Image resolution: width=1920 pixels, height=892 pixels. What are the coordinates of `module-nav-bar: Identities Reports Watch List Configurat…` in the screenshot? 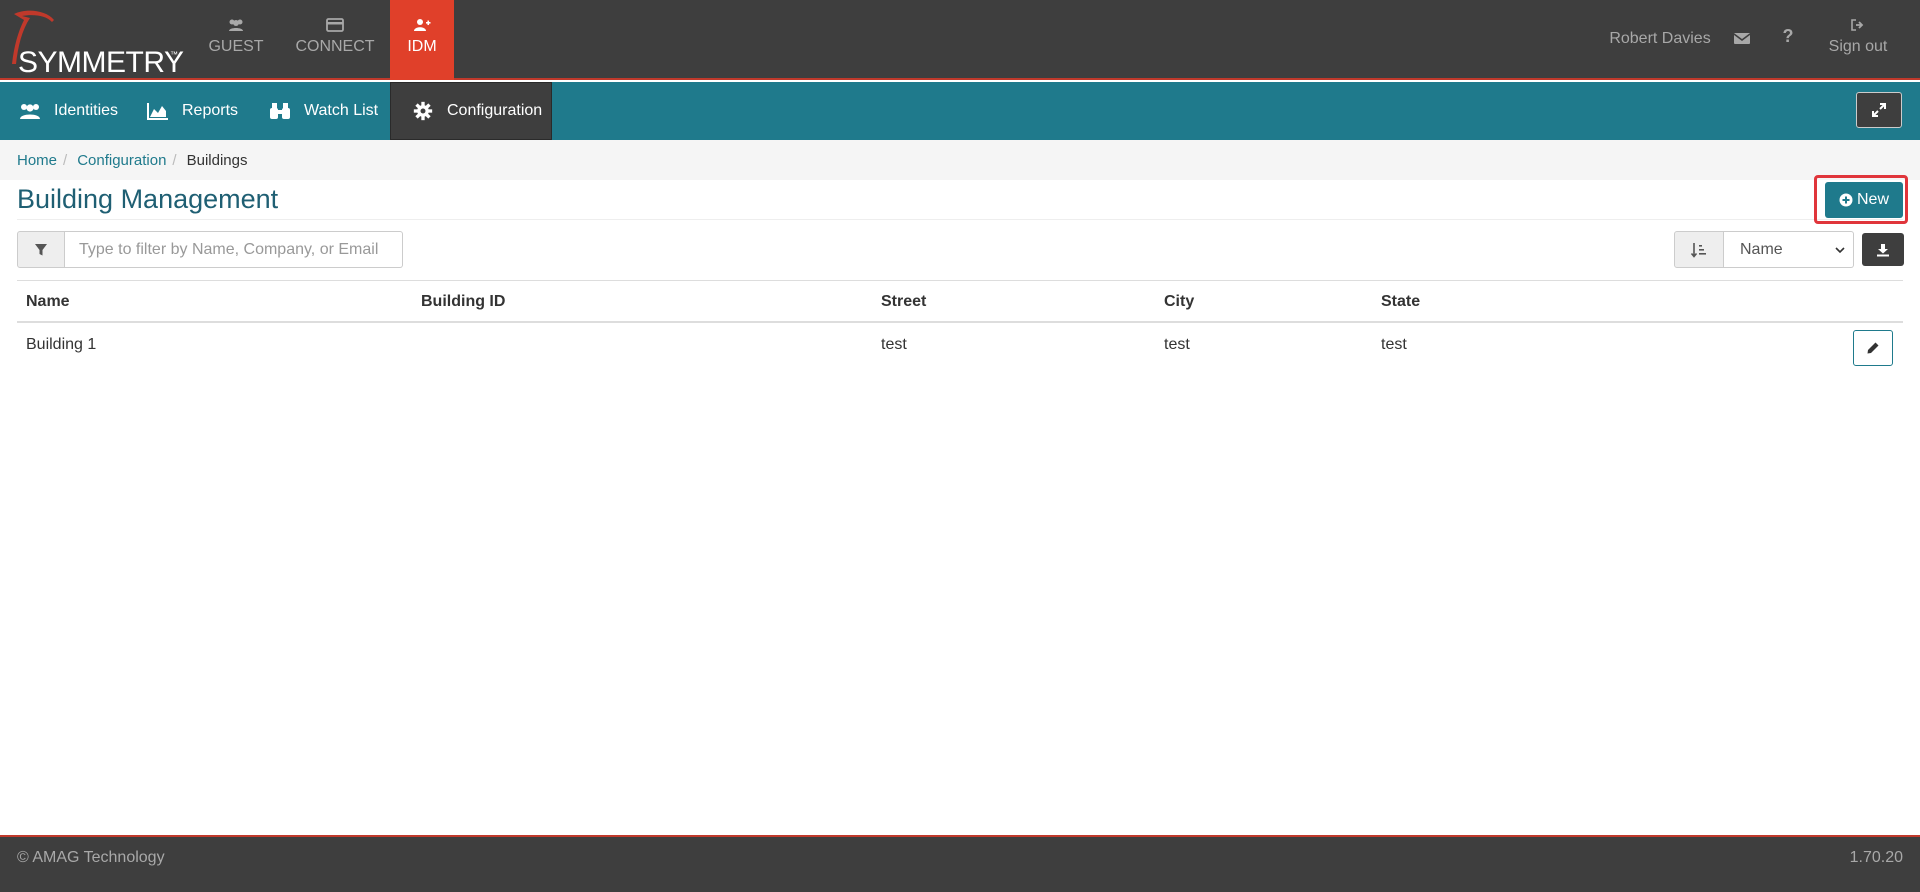 It's located at (960, 111).